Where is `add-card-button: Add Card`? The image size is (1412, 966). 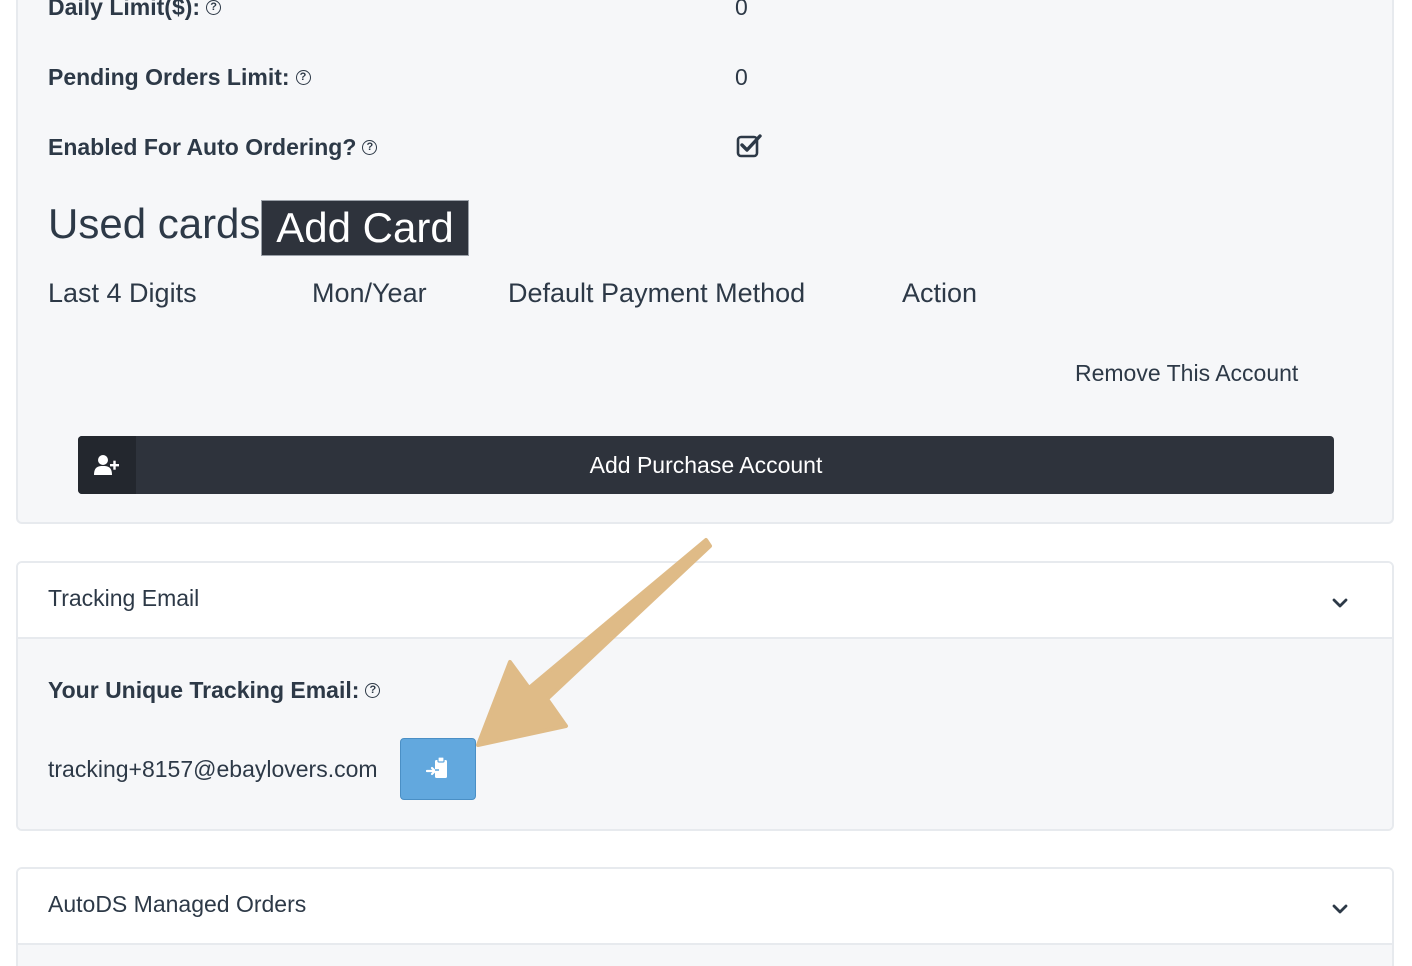
add-card-button: Add Card is located at coordinates (365, 228).